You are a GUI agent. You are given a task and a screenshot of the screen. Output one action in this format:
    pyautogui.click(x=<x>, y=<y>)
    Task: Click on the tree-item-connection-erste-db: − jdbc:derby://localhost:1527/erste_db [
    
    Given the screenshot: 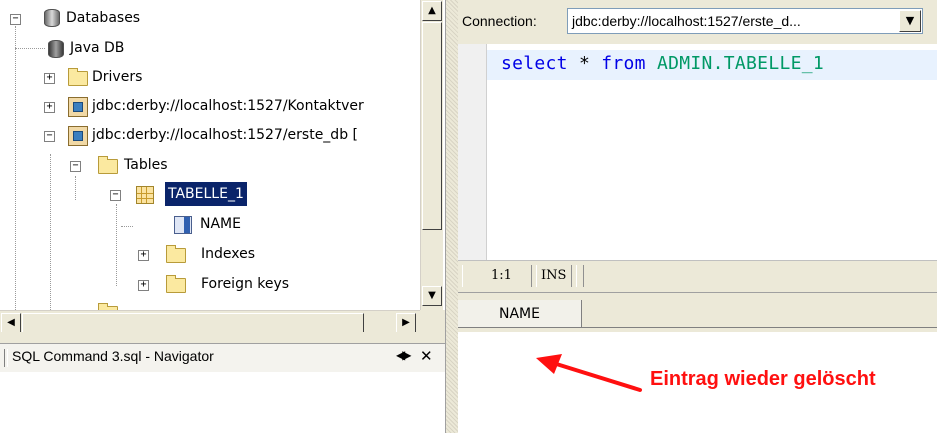 What is the action you would take?
    pyautogui.click(x=210, y=135)
    